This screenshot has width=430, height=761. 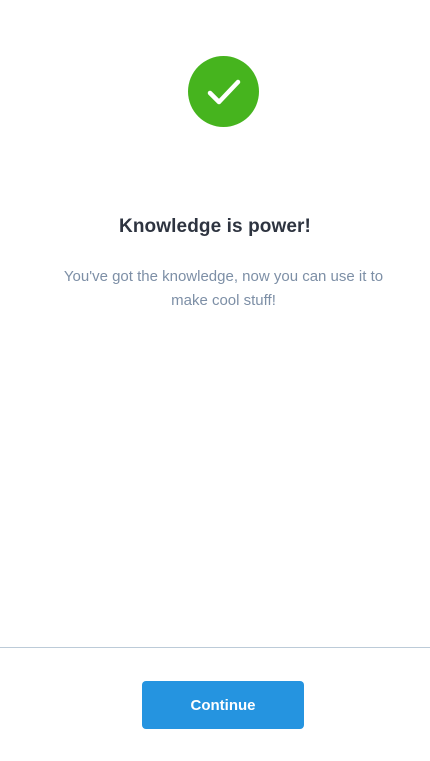 What do you see at coordinates (223, 705) in the screenshot?
I see `continue-button: Continue` at bounding box center [223, 705].